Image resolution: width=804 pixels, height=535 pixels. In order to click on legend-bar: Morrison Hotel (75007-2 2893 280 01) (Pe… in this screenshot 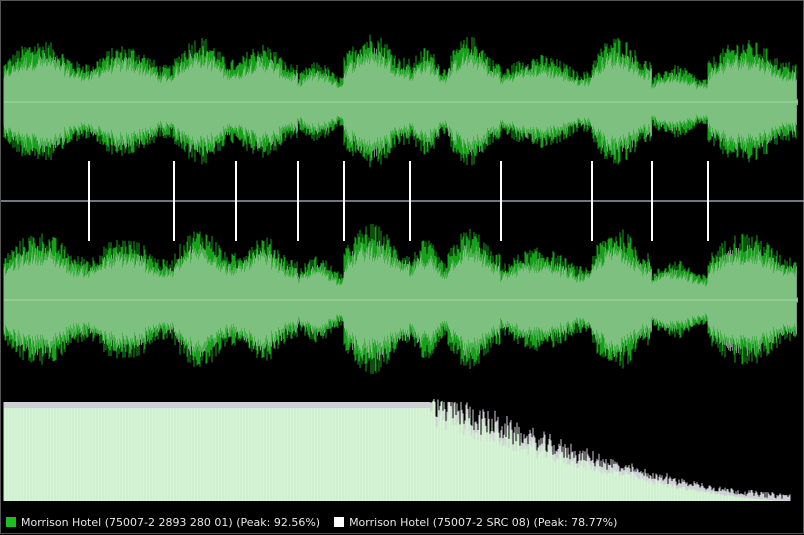, I will do `click(402, 522)`.